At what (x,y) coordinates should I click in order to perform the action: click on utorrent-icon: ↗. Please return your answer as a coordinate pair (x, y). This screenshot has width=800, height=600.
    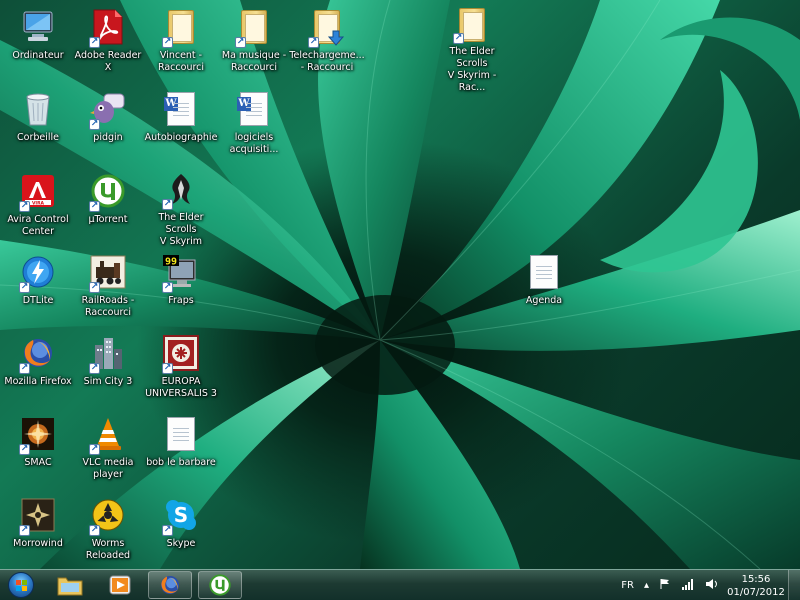
    Looking at the image, I should click on (108, 192).